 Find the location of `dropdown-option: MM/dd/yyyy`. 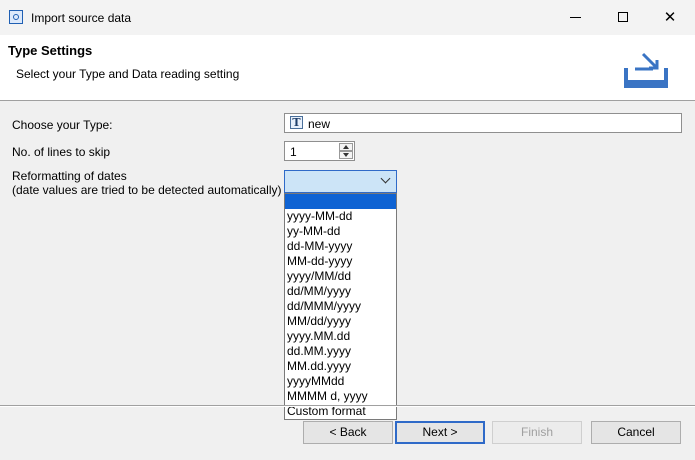

dropdown-option: MM/dd/yyyy is located at coordinates (340, 321).